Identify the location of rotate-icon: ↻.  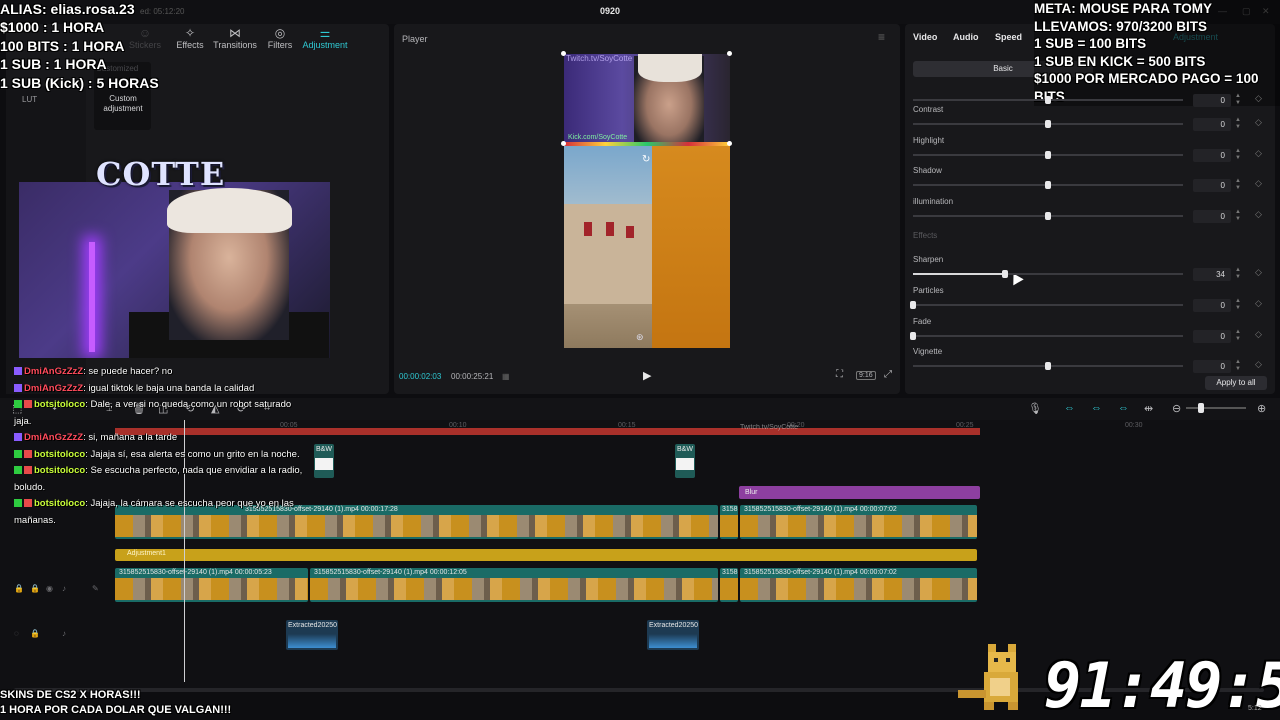
(646, 159).